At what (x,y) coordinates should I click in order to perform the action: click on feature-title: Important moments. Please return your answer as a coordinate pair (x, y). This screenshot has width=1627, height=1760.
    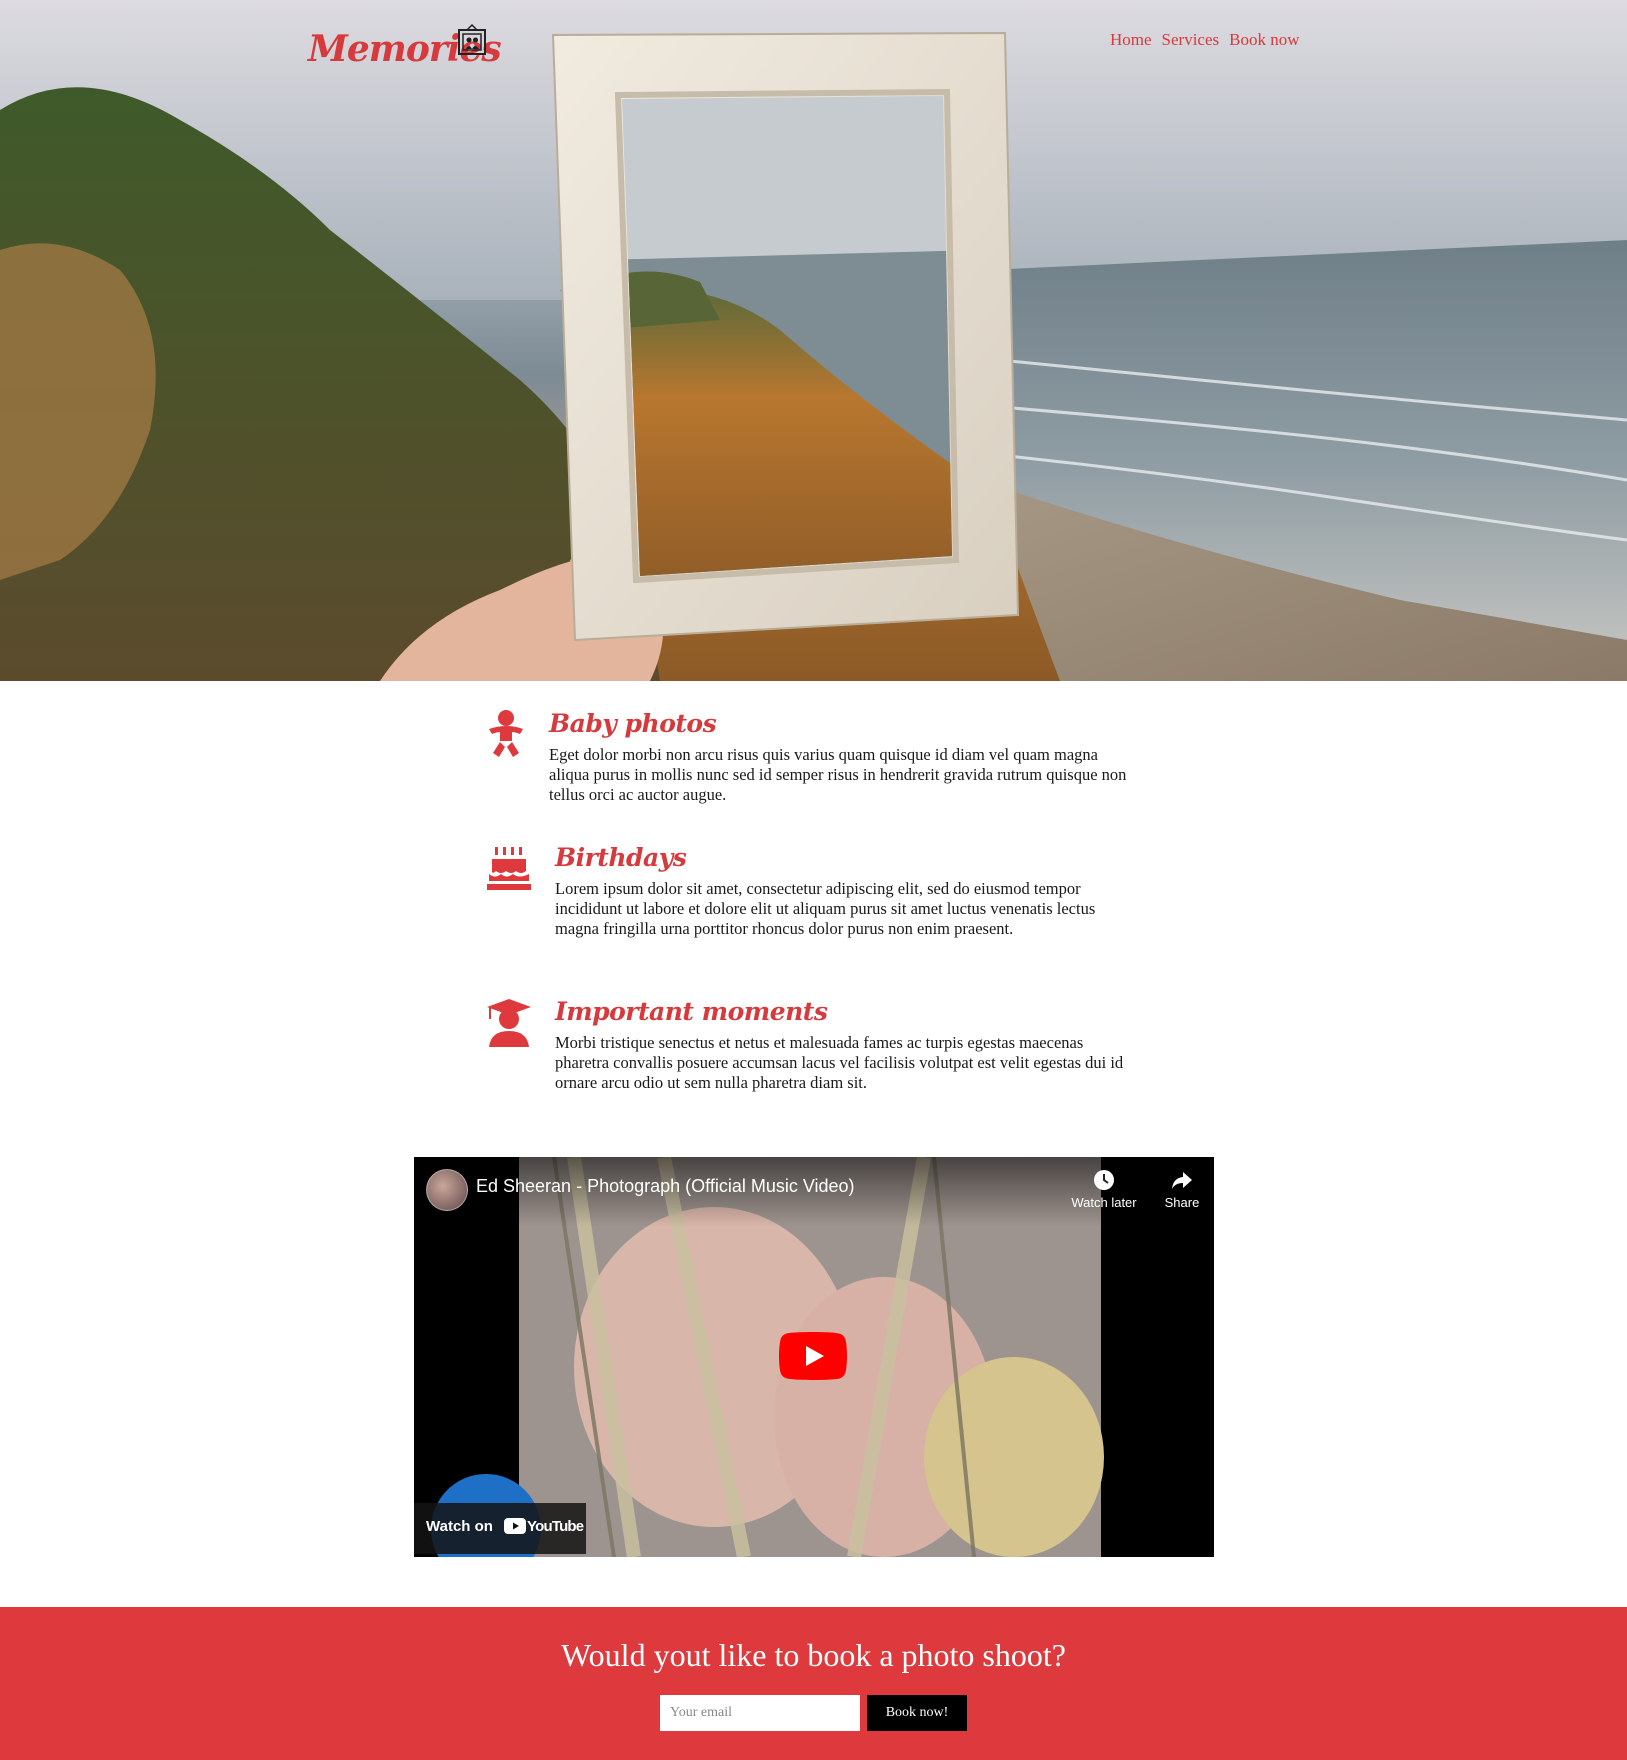
    Looking at the image, I should click on (691, 1011).